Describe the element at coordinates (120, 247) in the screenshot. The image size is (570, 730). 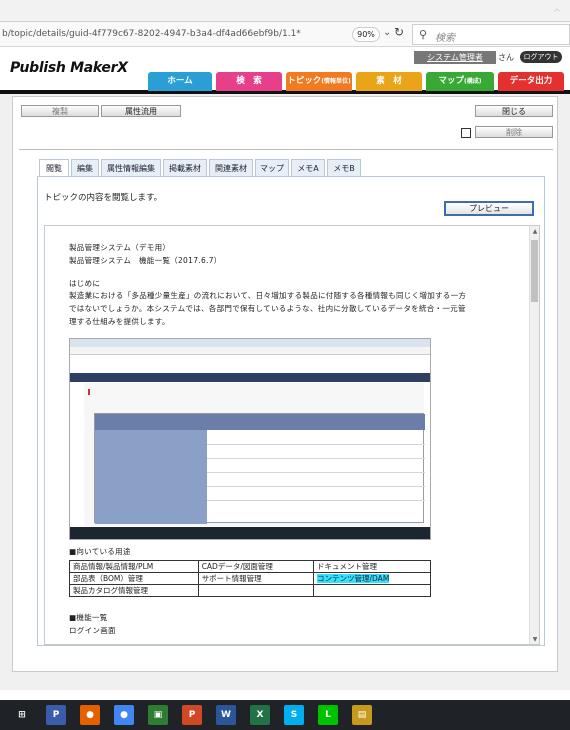
I see `doc-title: 製品管理システム（デモ用）` at that location.